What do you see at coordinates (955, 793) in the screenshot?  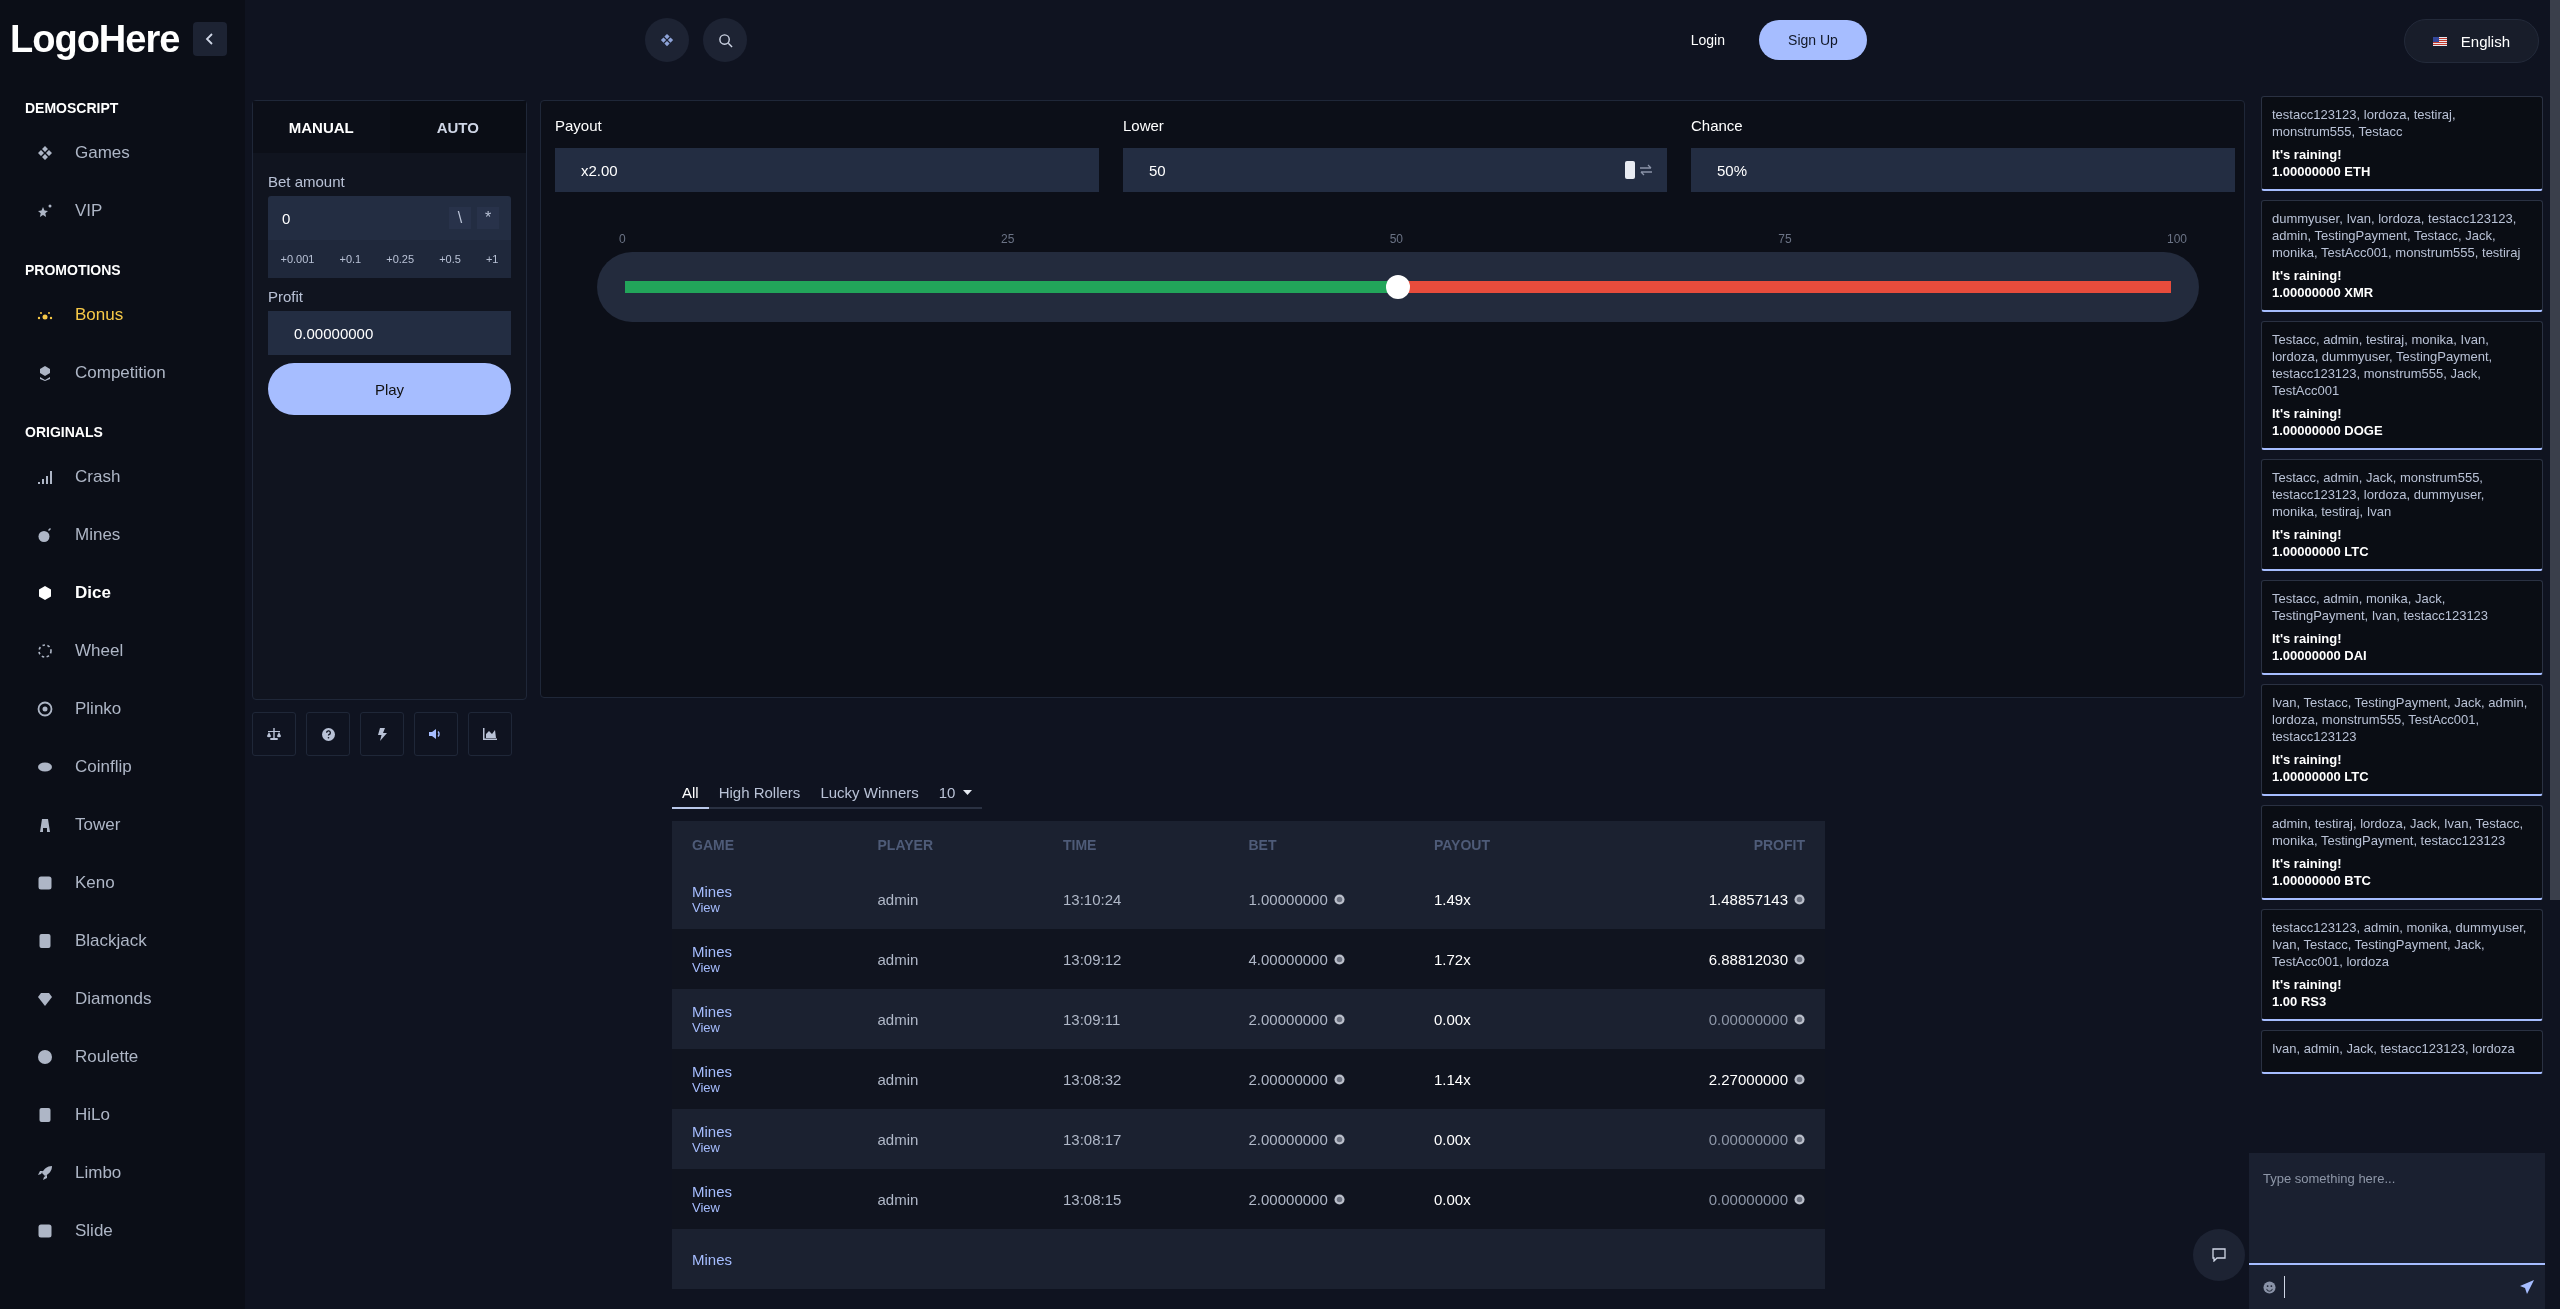 I see `page-size-dropdown: 10` at bounding box center [955, 793].